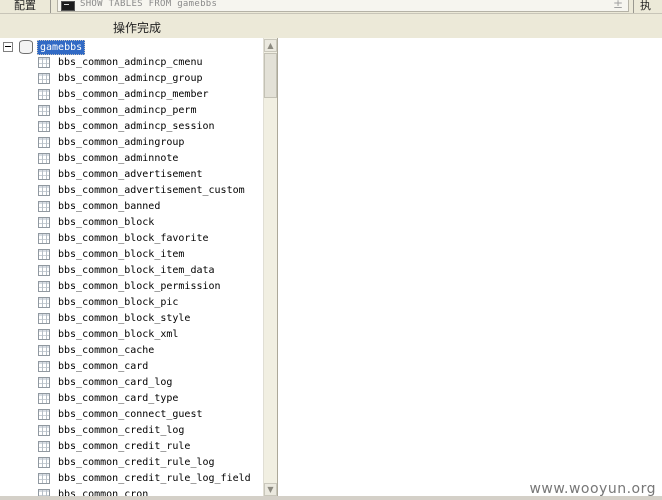 Image resolution: width=662 pixels, height=500 pixels. What do you see at coordinates (331, 26) in the screenshot?
I see `status-bar: 操作完成` at bounding box center [331, 26].